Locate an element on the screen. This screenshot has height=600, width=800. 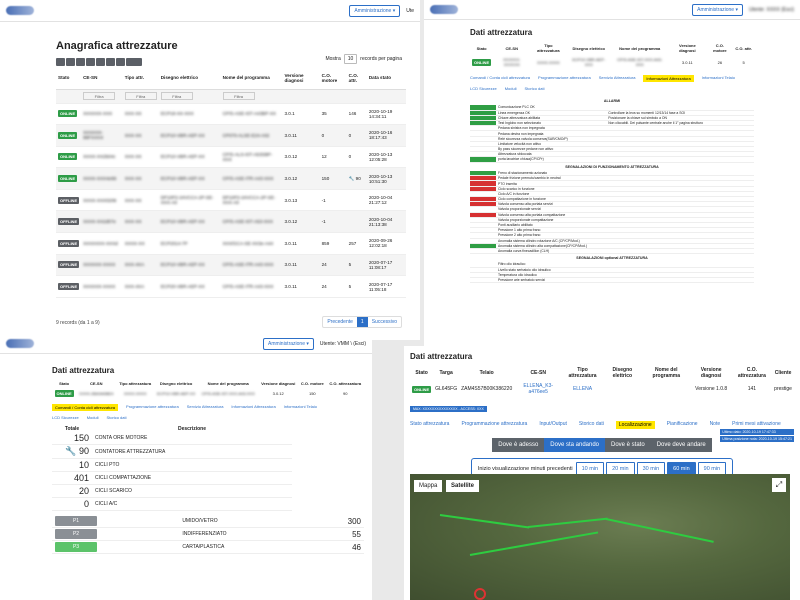
tab-note: Note is located at coordinates (715, 425).